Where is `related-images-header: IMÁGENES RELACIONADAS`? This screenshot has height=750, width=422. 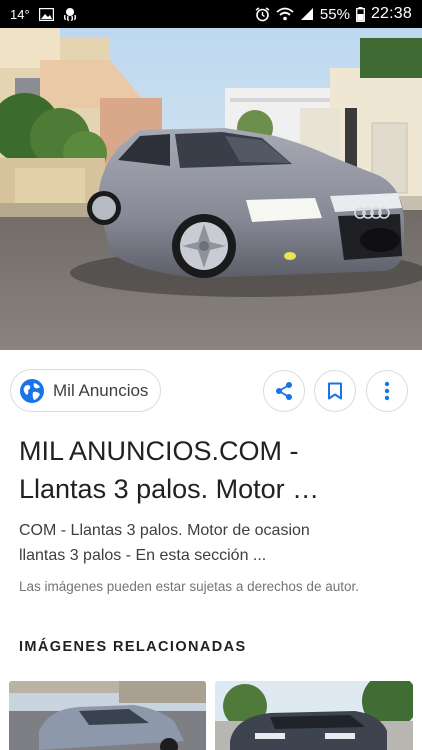
related-images-header: IMÁGENES RELACIONADAS is located at coordinates (133, 647).